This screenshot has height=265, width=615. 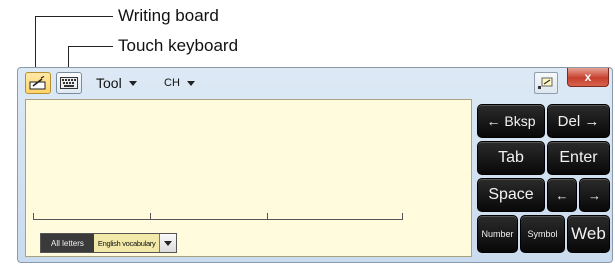 What do you see at coordinates (126, 243) in the screenshot?
I see `mode-english-vocabulary: English vocabulary` at bounding box center [126, 243].